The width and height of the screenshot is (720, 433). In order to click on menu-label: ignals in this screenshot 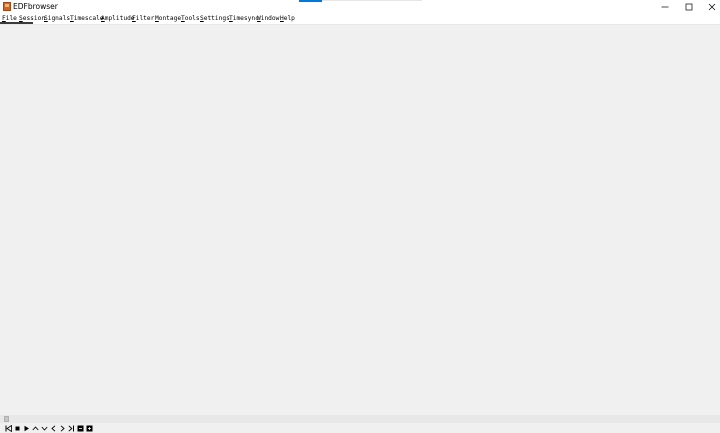, I will do `click(59, 18)`.